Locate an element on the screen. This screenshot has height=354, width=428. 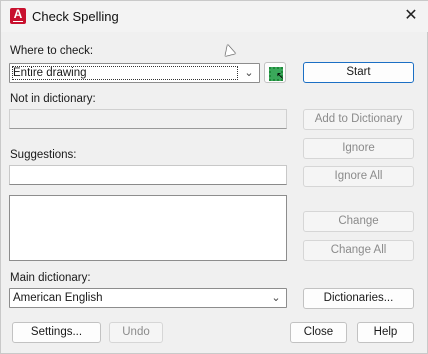
window-title: Check Spelling is located at coordinates (75, 16).